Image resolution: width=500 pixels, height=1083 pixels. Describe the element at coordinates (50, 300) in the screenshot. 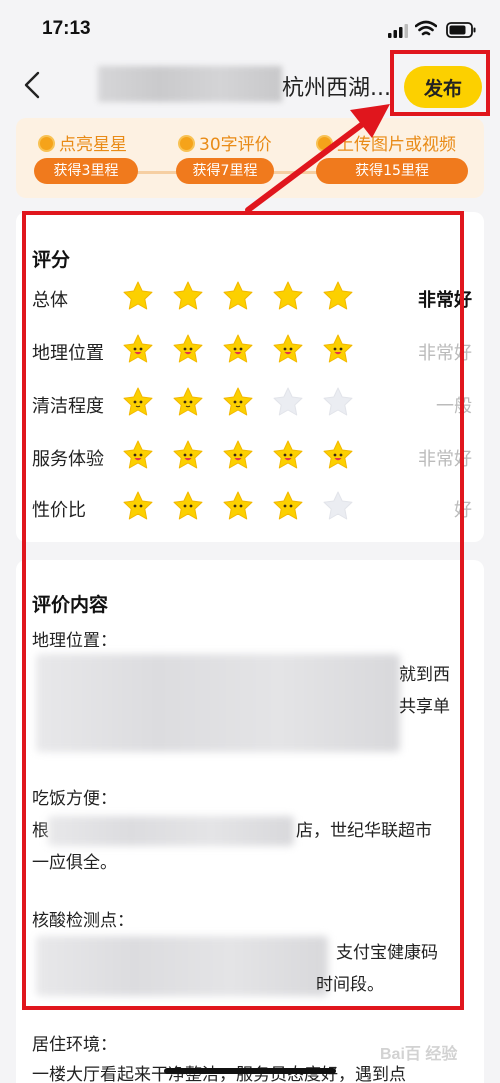

I see `rating-label: 总体` at that location.